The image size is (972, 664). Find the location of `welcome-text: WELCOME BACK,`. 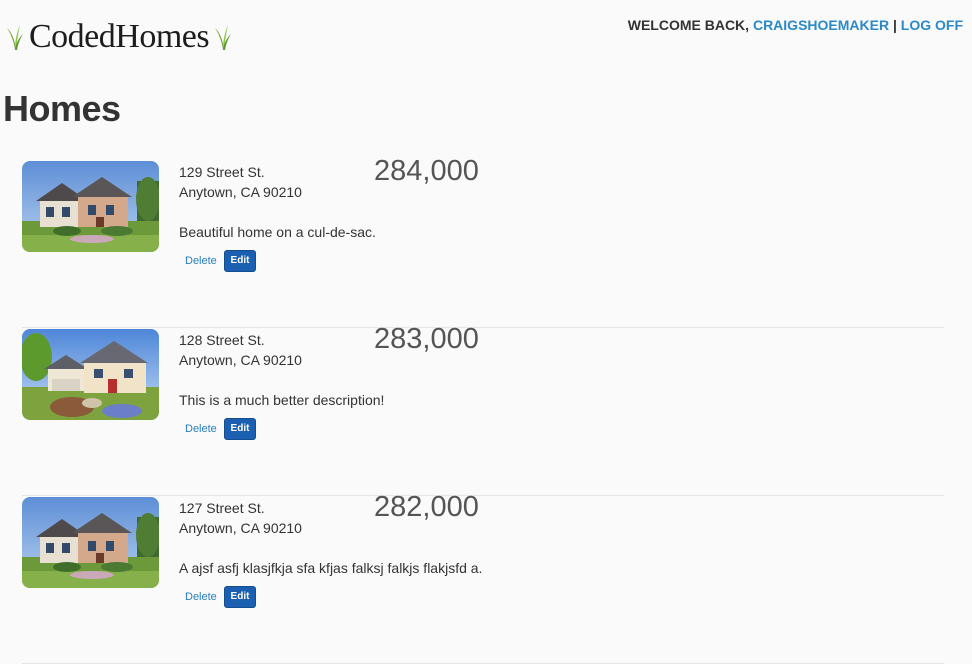

welcome-text: WELCOME BACK, is located at coordinates (688, 25).